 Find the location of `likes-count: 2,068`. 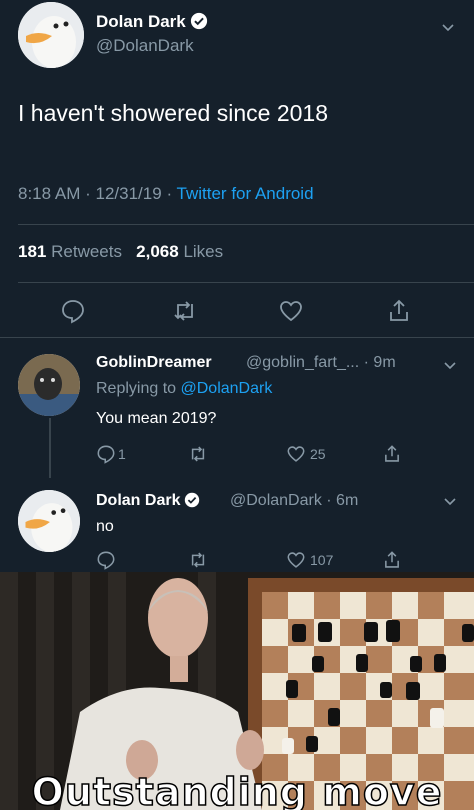

likes-count: 2,068 is located at coordinates (157, 251).